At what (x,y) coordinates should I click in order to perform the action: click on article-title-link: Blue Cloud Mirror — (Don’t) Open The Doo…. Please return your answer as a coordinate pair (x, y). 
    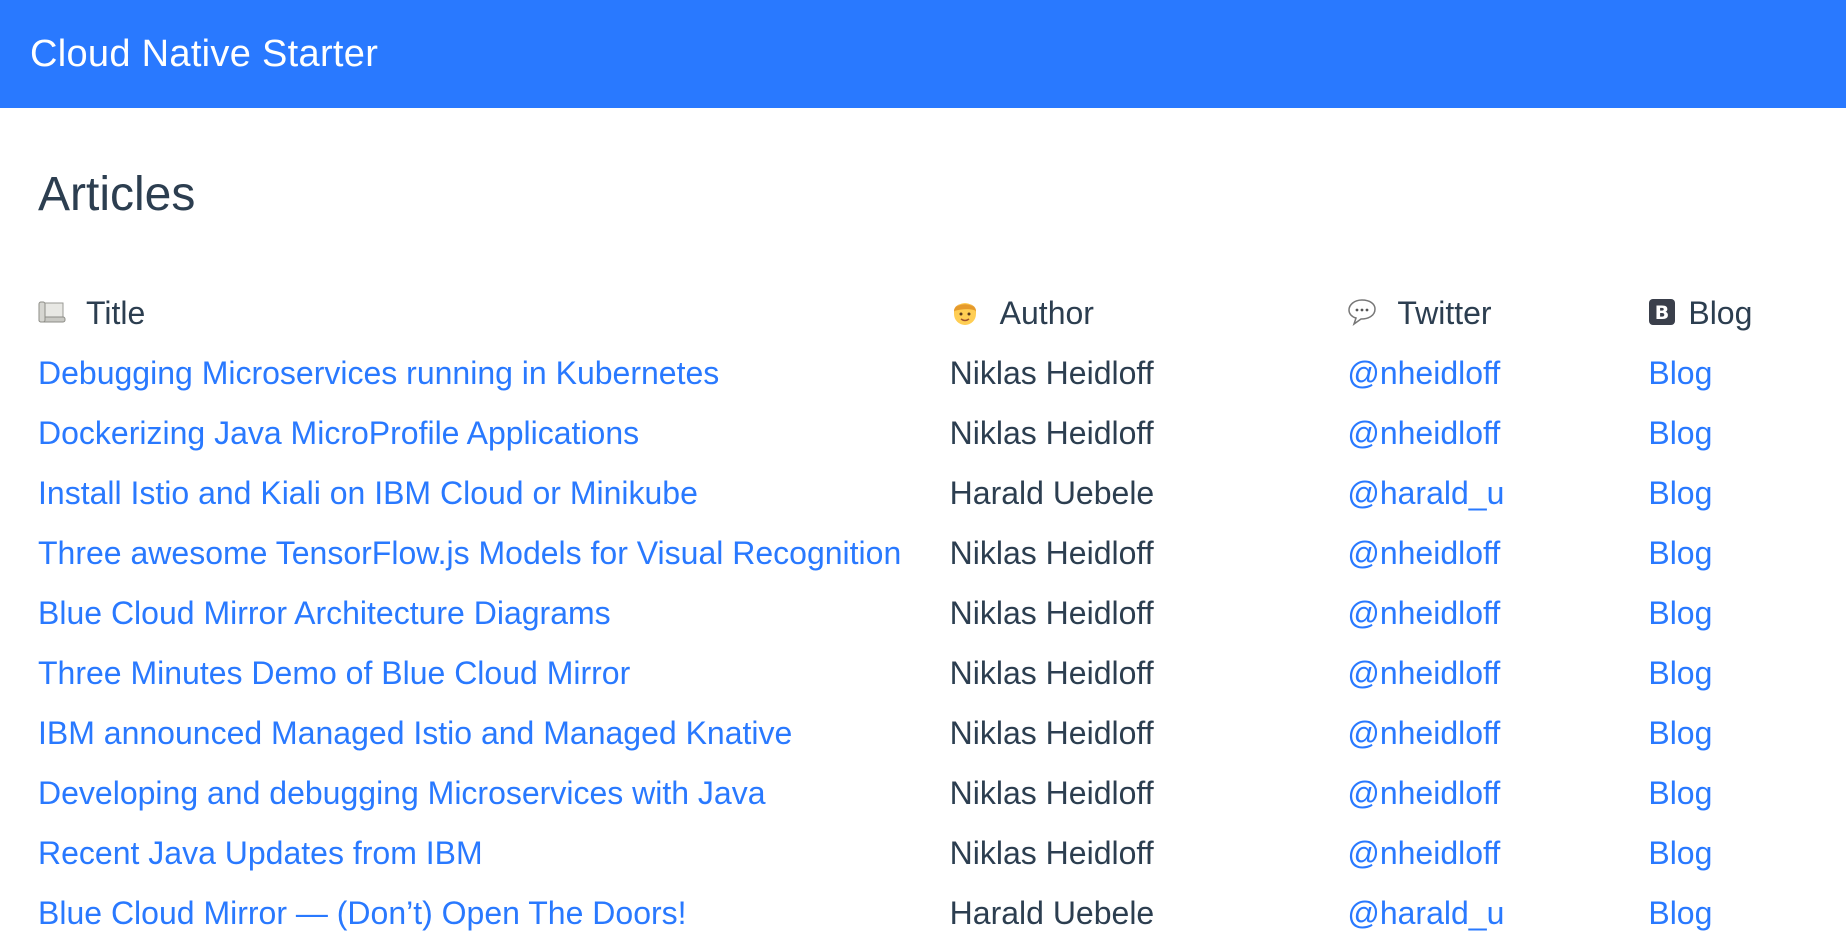
    Looking at the image, I should click on (362, 913).